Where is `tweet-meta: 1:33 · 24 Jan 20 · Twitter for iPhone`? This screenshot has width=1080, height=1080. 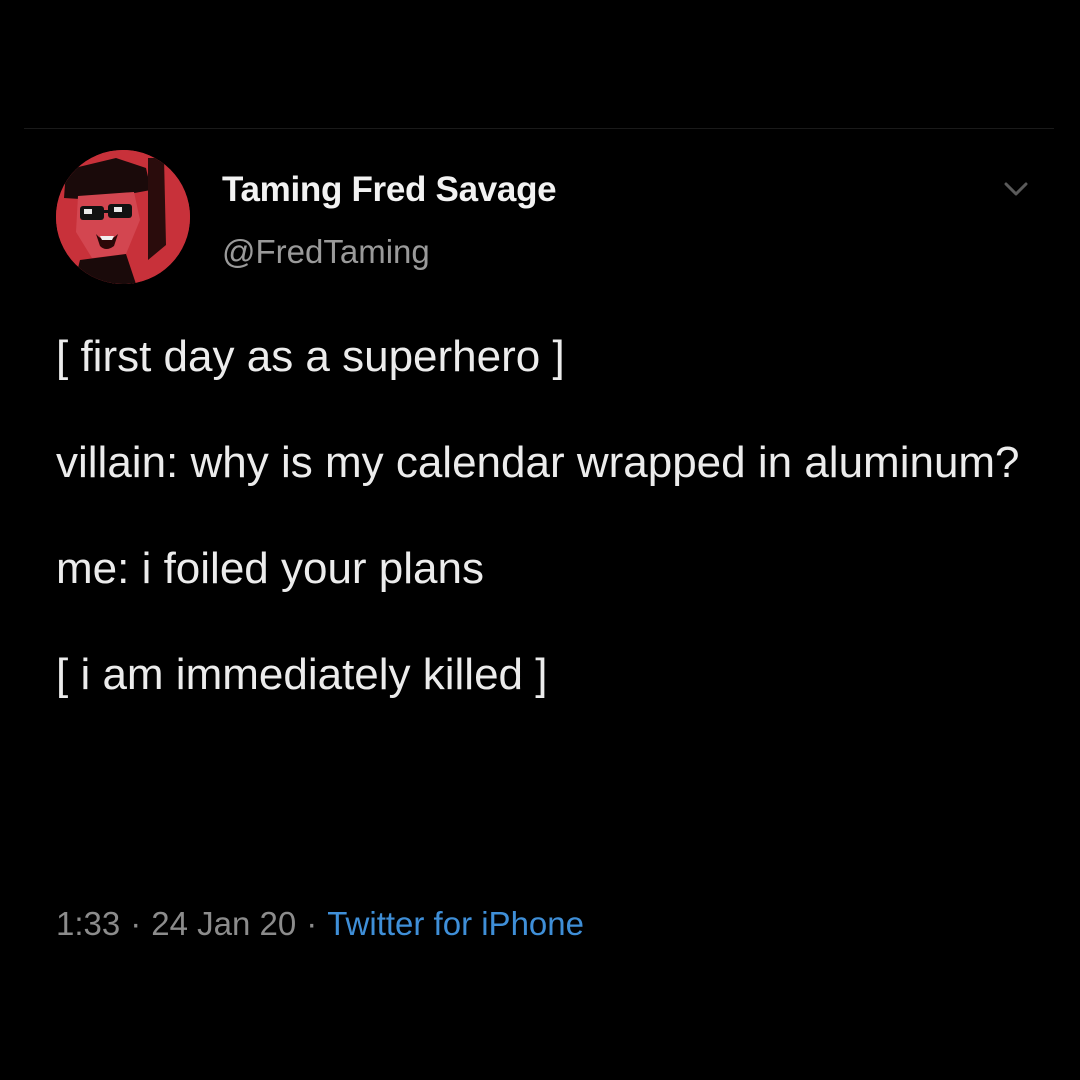
tweet-meta: 1:33 · 24 Jan 20 · Twitter for iPhone is located at coordinates (320, 924).